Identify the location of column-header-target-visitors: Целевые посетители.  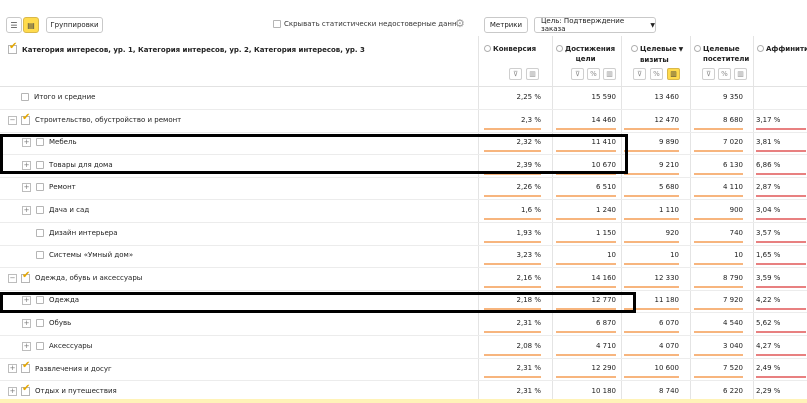
(721, 54).